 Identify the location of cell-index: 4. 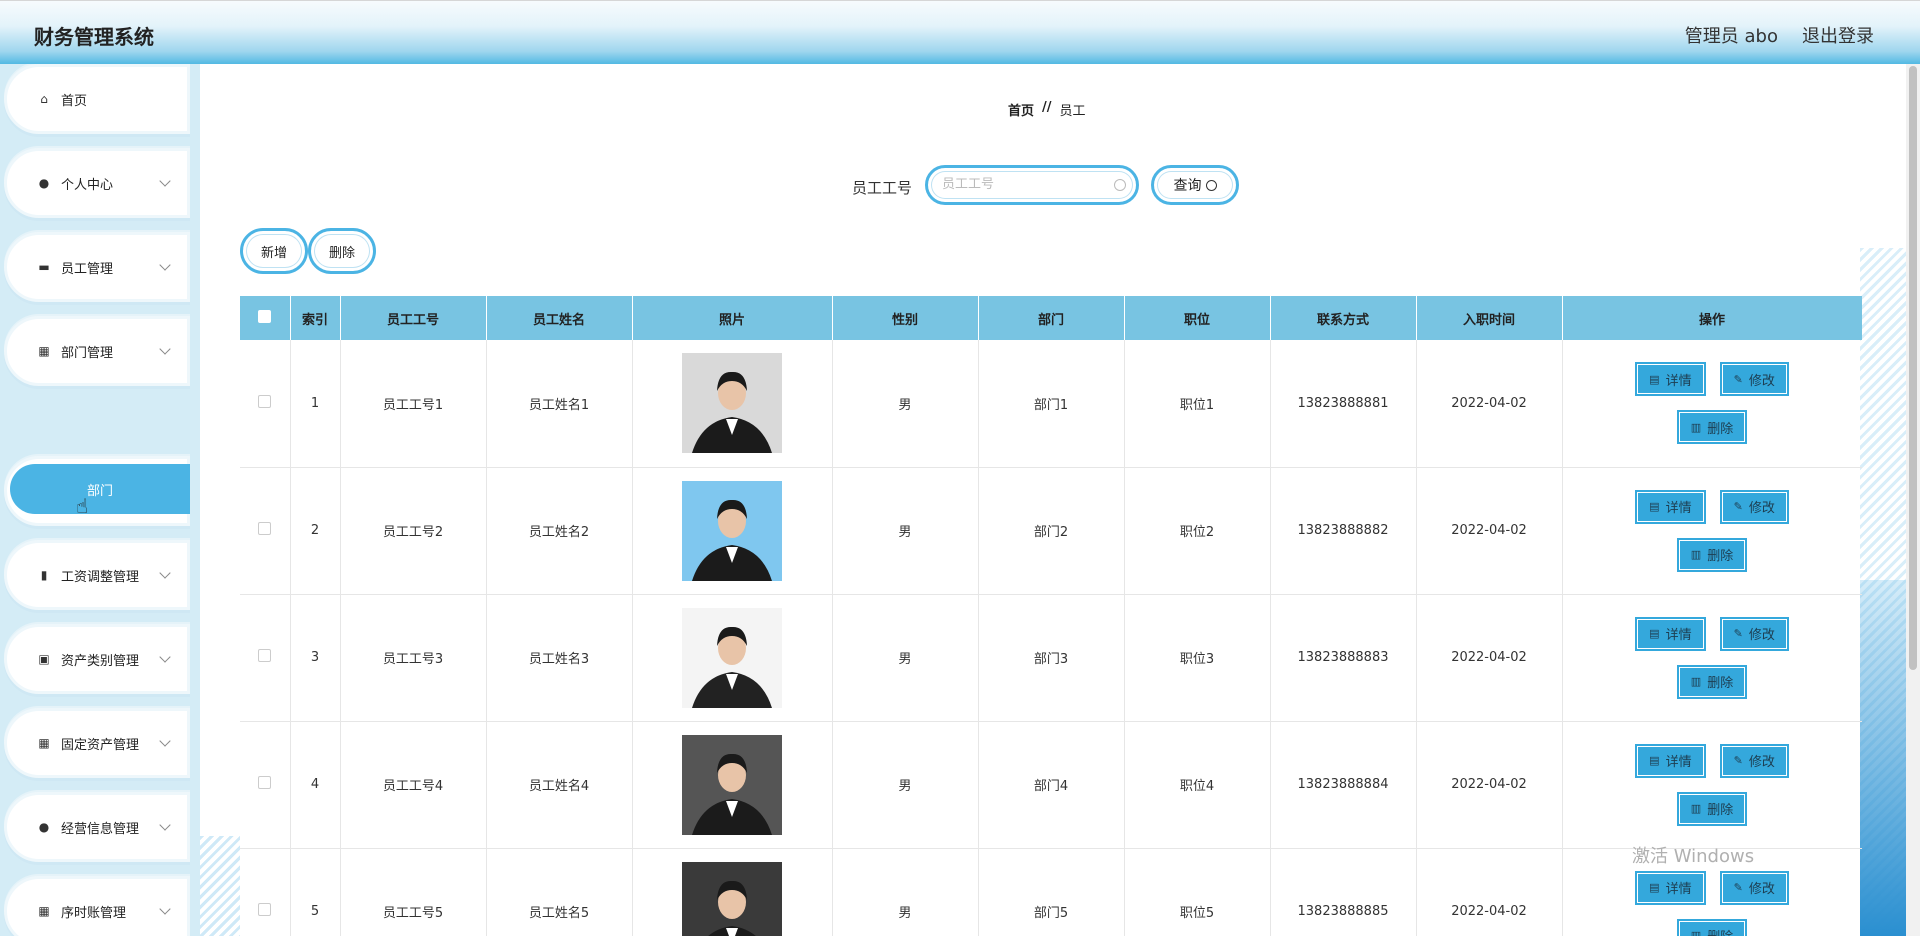
(315, 785).